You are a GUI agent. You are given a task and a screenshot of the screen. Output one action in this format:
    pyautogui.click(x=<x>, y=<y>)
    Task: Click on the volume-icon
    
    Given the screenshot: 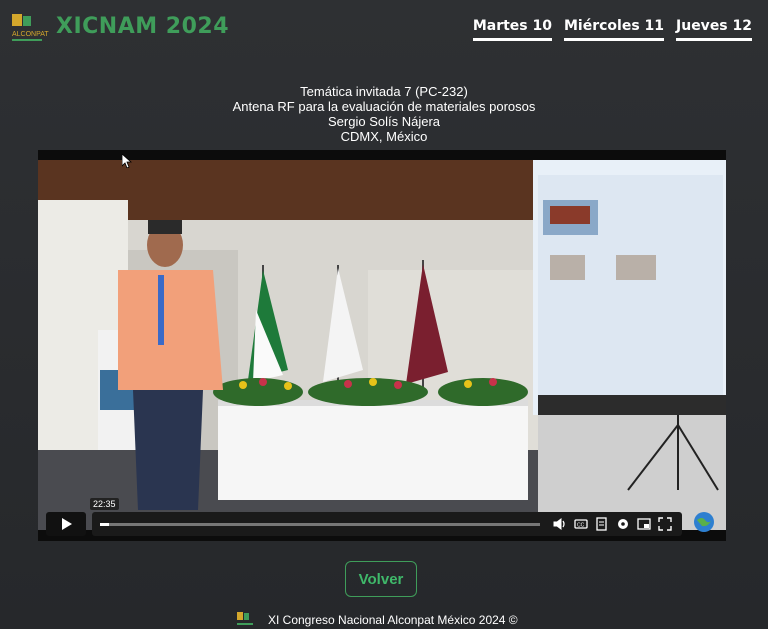 What is the action you would take?
    pyautogui.click(x=560, y=524)
    